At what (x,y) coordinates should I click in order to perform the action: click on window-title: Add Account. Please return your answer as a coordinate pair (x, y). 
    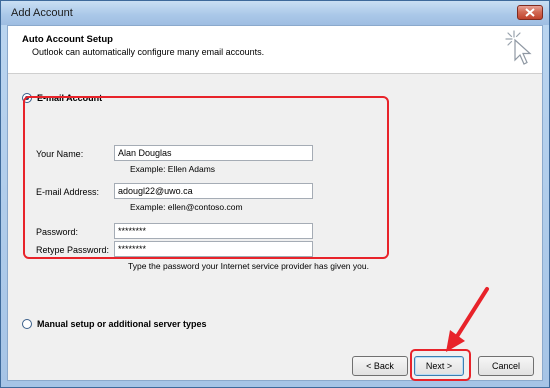
    Looking at the image, I should click on (42, 13).